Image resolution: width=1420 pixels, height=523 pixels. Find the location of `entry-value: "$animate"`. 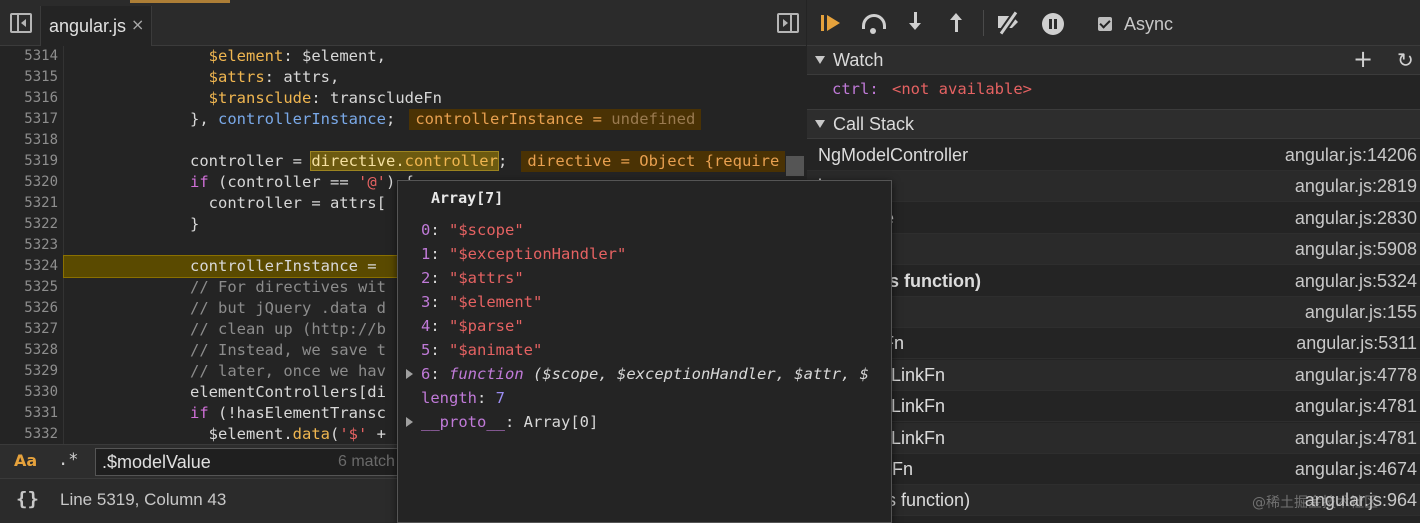

entry-value: "$animate" is located at coordinates (496, 350).